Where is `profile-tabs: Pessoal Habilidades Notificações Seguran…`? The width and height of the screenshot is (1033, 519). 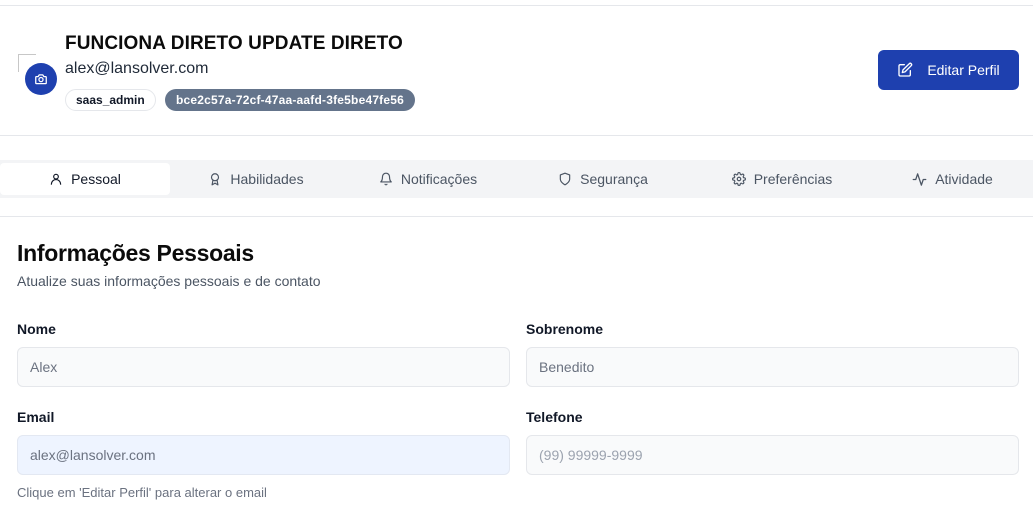 profile-tabs: Pessoal Habilidades Notificações Seguran… is located at coordinates (516, 179).